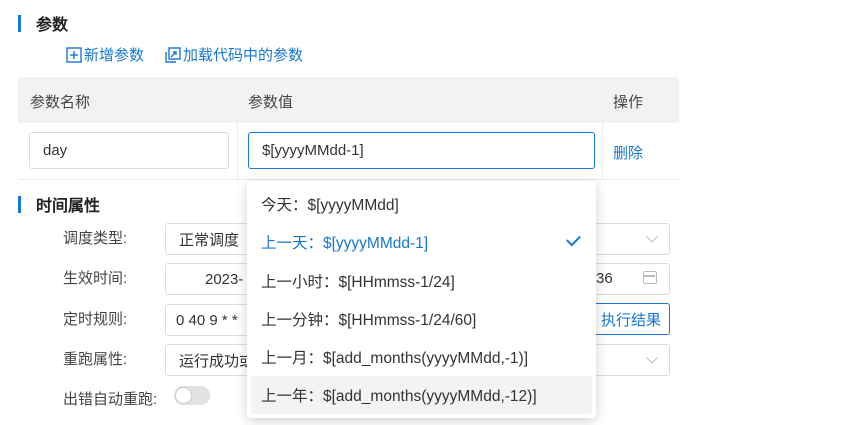 This screenshot has width=866, height=425. What do you see at coordinates (650, 277) in the screenshot?
I see `calendar-icon` at bounding box center [650, 277].